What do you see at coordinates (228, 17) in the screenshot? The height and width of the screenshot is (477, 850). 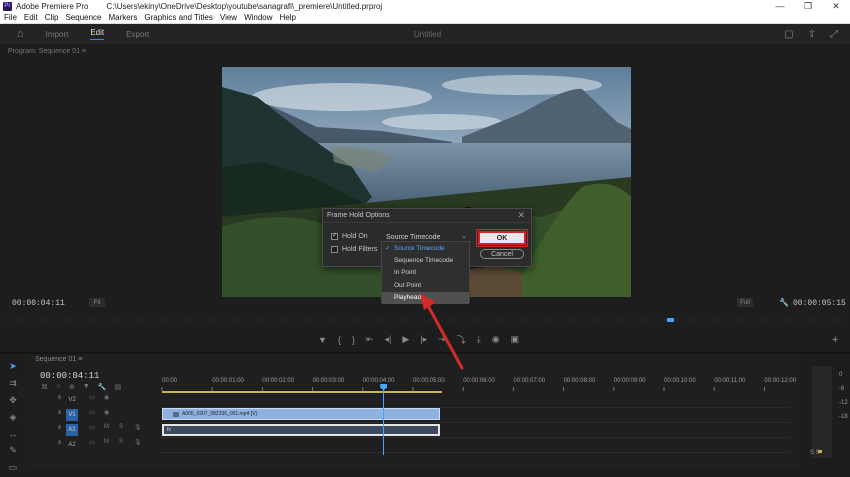 I see `menu-view: View` at bounding box center [228, 17].